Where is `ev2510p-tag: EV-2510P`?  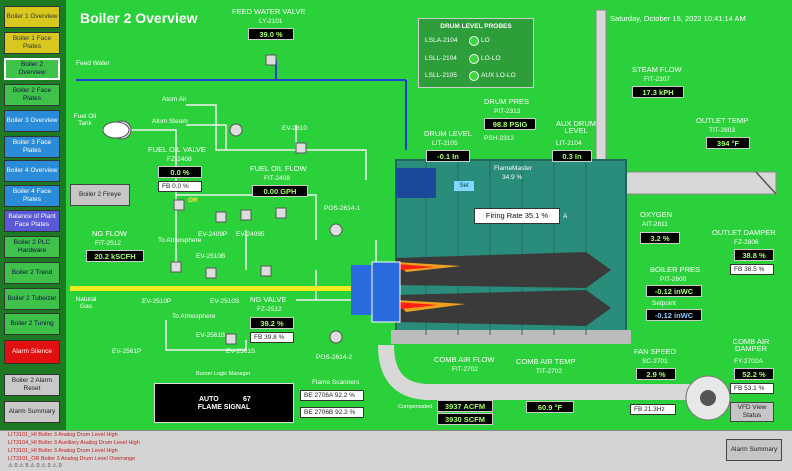
ev2510p-tag: EV-2510P is located at coordinates (157, 301).